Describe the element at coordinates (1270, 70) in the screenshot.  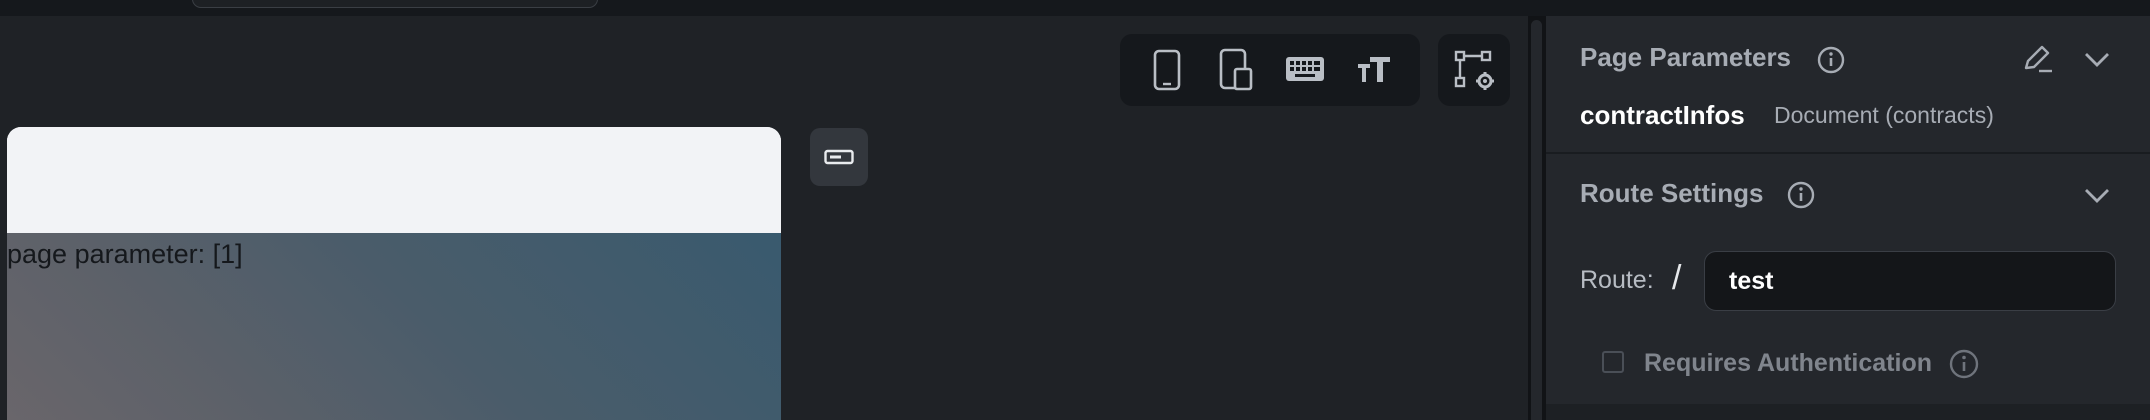
I see `device-toolbar` at that location.